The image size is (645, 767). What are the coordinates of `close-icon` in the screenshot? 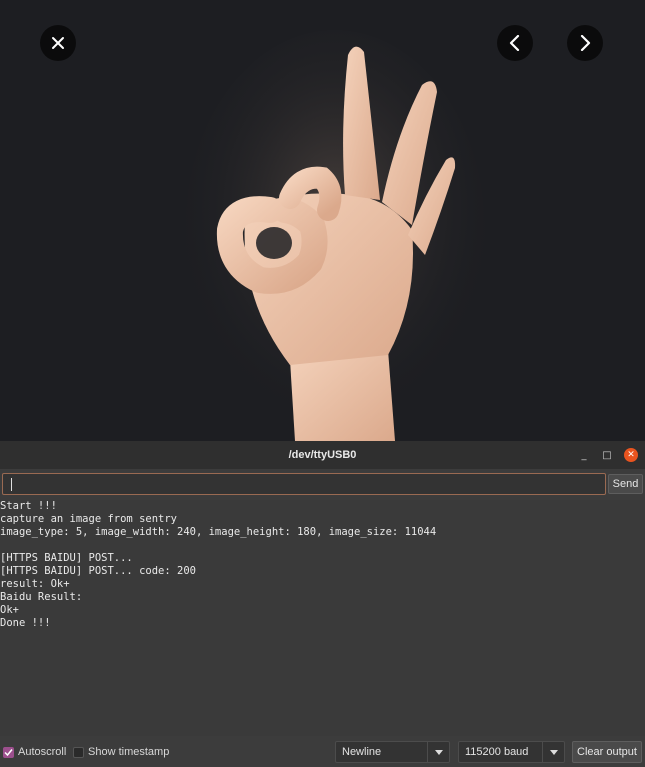 It's located at (58, 43).